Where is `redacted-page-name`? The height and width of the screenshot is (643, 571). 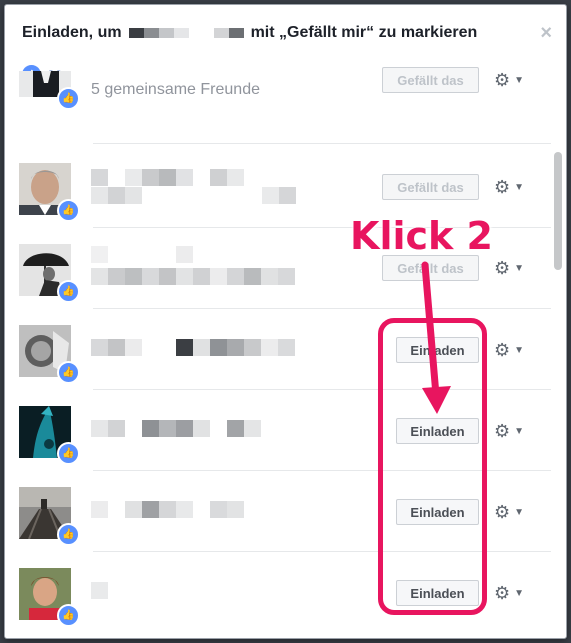
redacted-page-name is located at coordinates (186, 33).